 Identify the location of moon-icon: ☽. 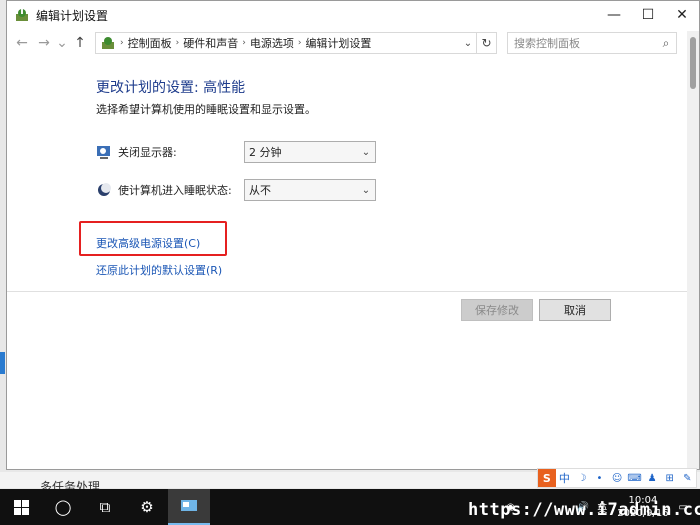
(582, 478).